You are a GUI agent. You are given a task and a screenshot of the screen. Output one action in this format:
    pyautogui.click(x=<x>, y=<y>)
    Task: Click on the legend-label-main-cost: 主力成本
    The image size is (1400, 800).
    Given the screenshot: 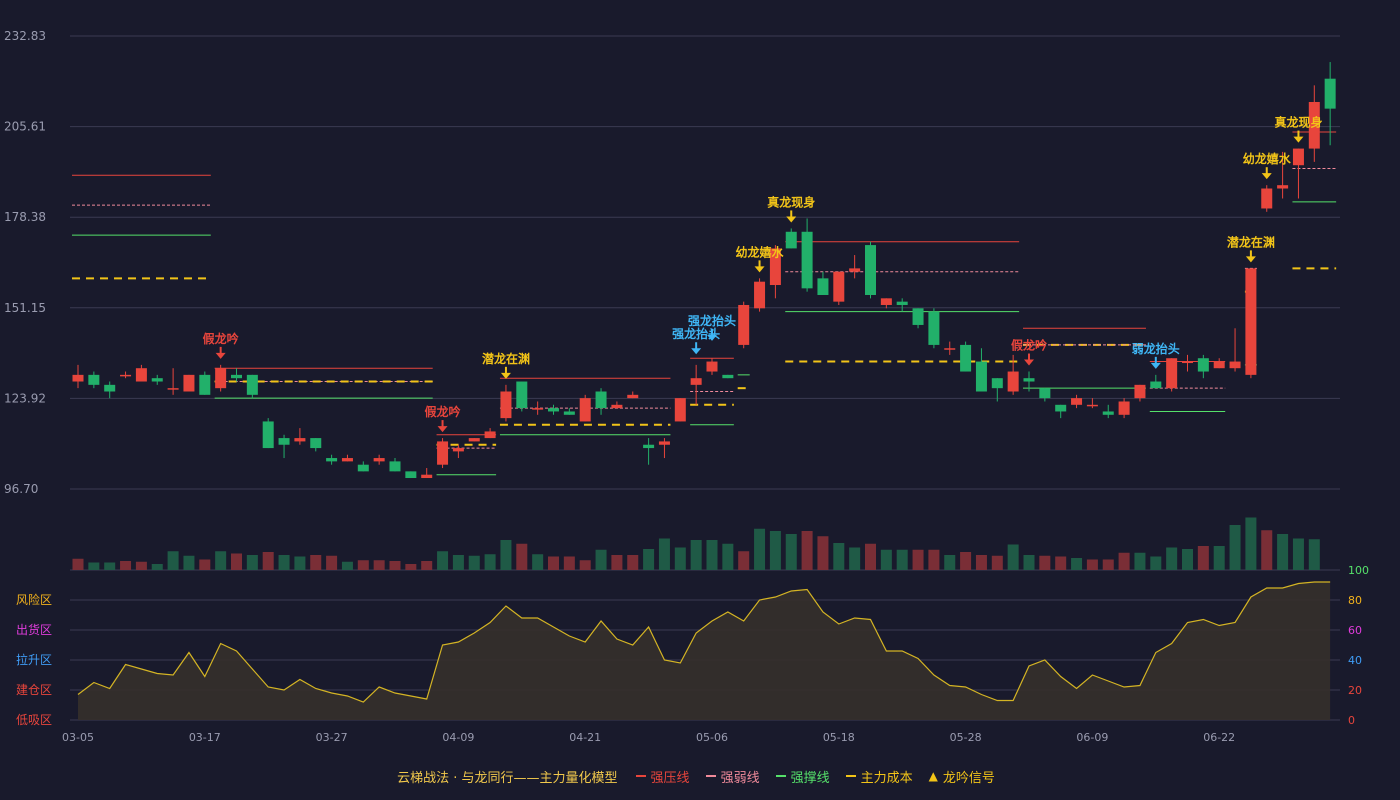 What is the action you would take?
    pyautogui.click(x=886, y=778)
    